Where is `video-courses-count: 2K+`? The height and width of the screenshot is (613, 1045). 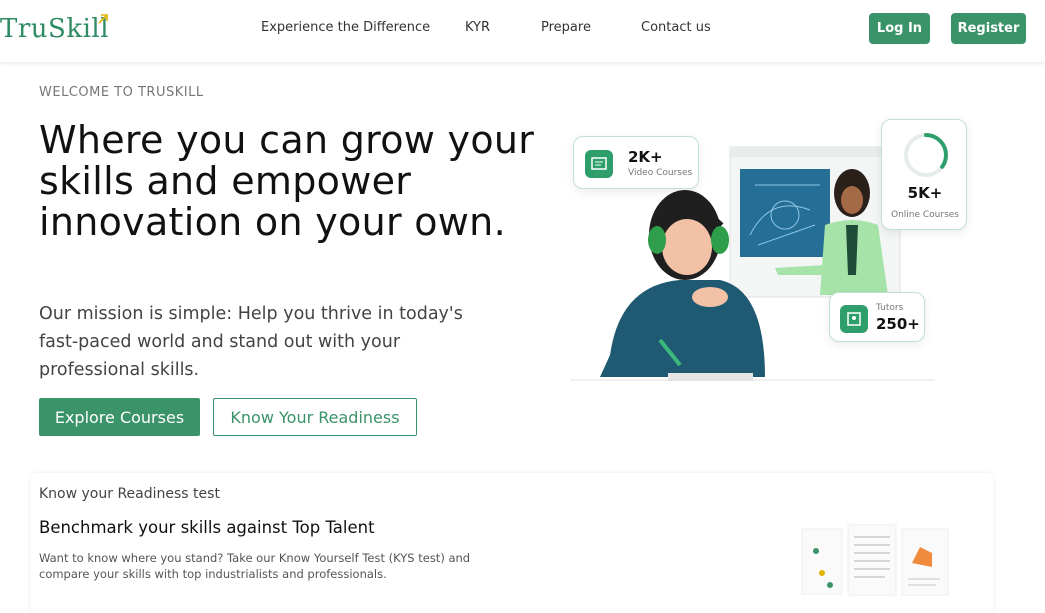 video-courses-count: 2K+ is located at coordinates (645, 157).